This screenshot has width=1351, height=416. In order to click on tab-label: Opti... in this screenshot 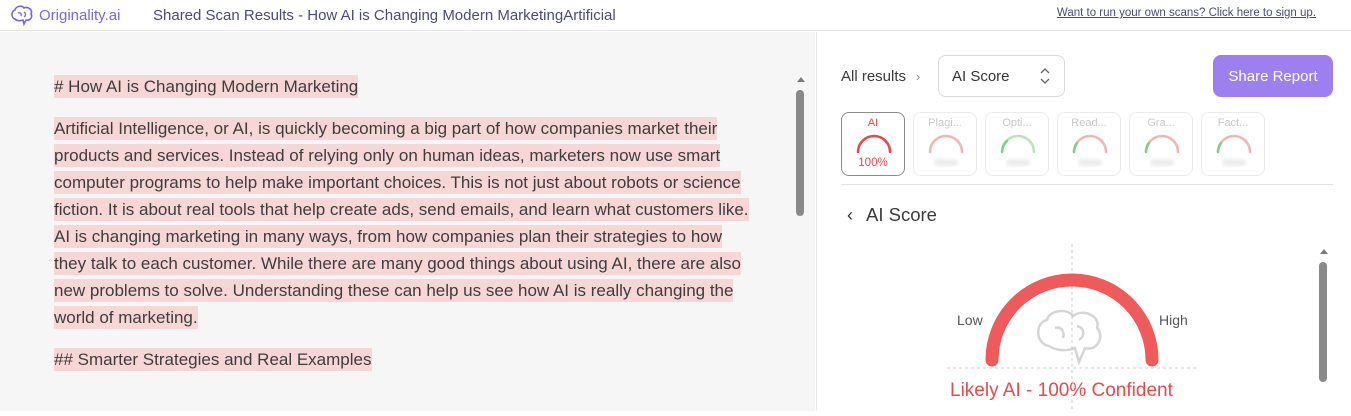, I will do `click(1017, 123)`.